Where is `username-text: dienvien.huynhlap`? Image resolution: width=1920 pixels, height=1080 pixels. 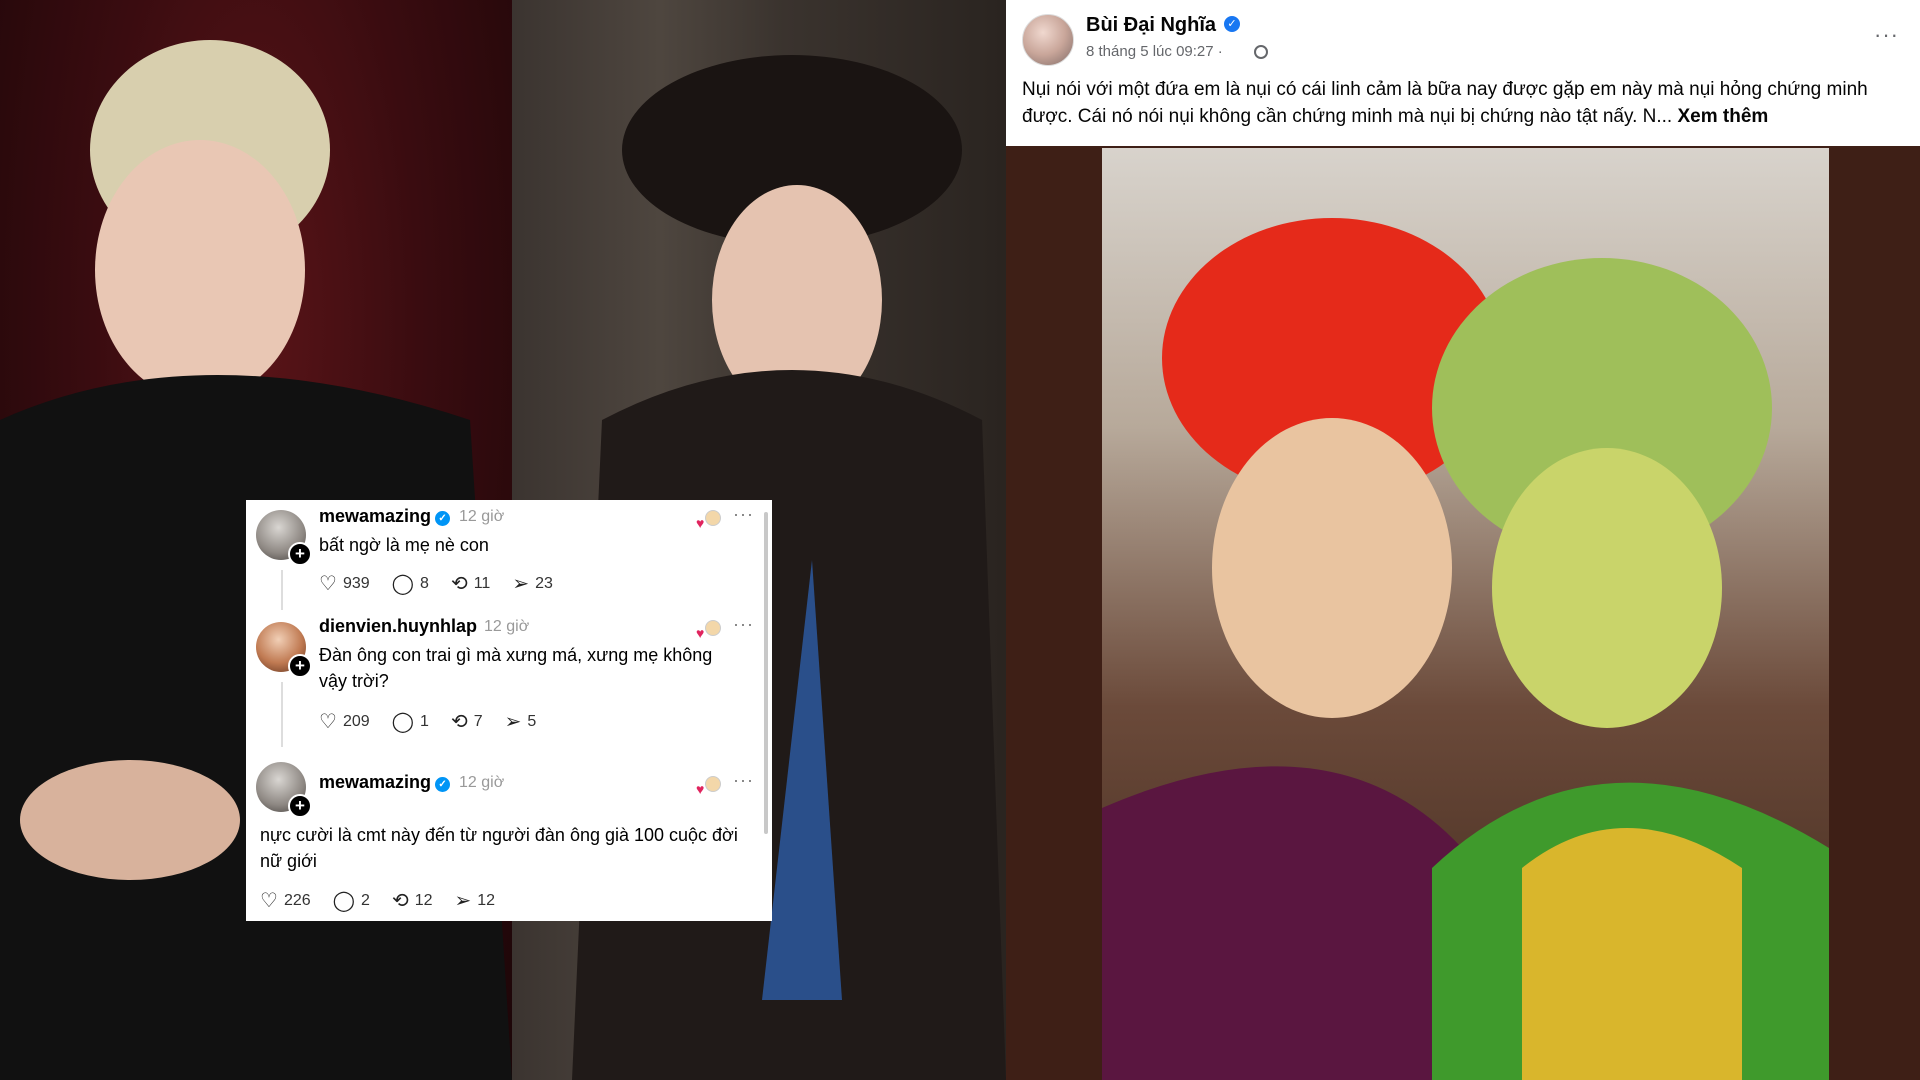 username-text: dienvien.huynhlap is located at coordinates (398, 626).